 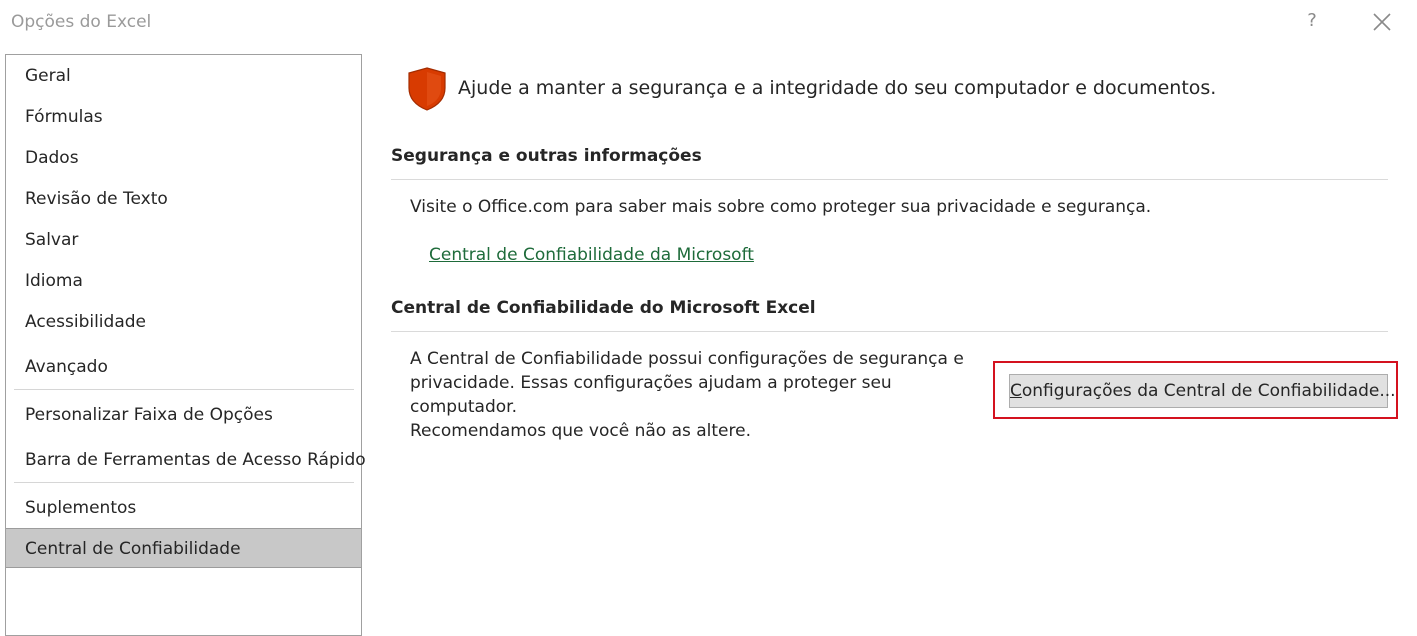 What do you see at coordinates (1312, 22) in the screenshot?
I see `help-button: ?` at bounding box center [1312, 22].